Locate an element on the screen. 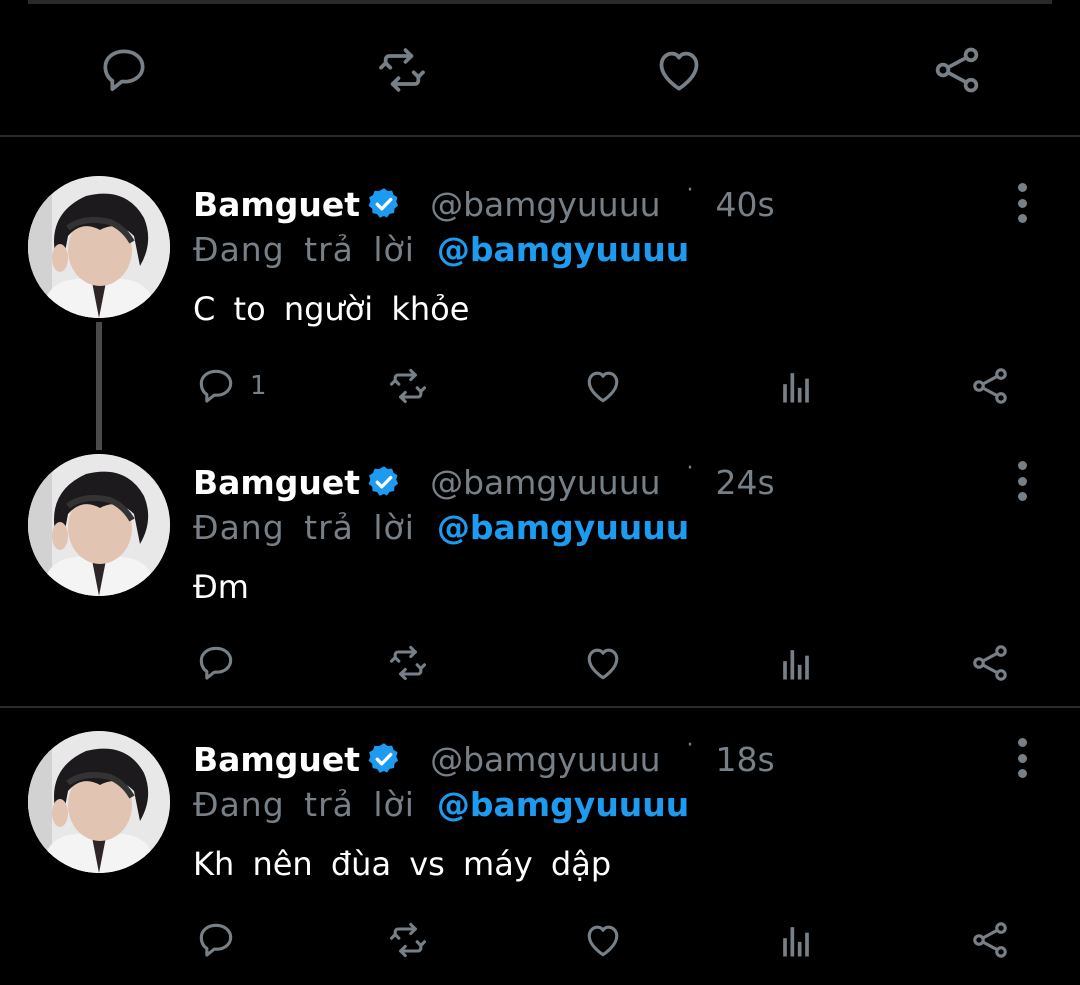 Image resolution: width=1080 pixels, height=985 pixels. reply-button: 1 is located at coordinates (230, 386).